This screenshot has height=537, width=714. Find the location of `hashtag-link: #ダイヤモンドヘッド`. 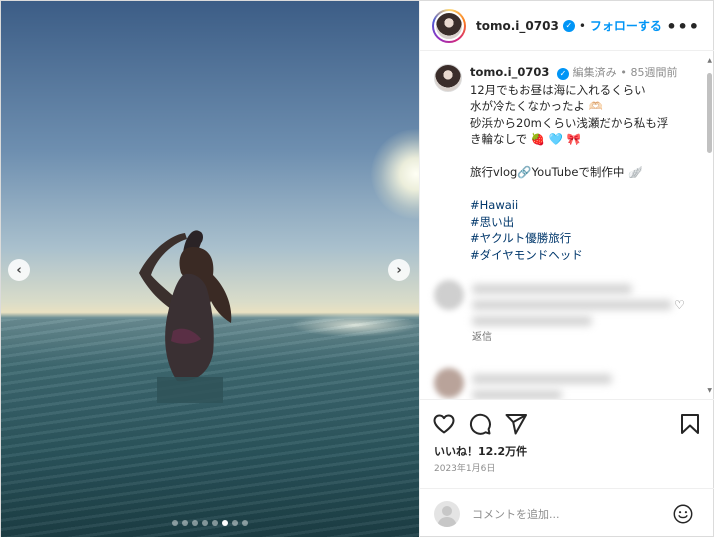

hashtag-link: #ダイヤモンドヘッド is located at coordinates (573, 255).